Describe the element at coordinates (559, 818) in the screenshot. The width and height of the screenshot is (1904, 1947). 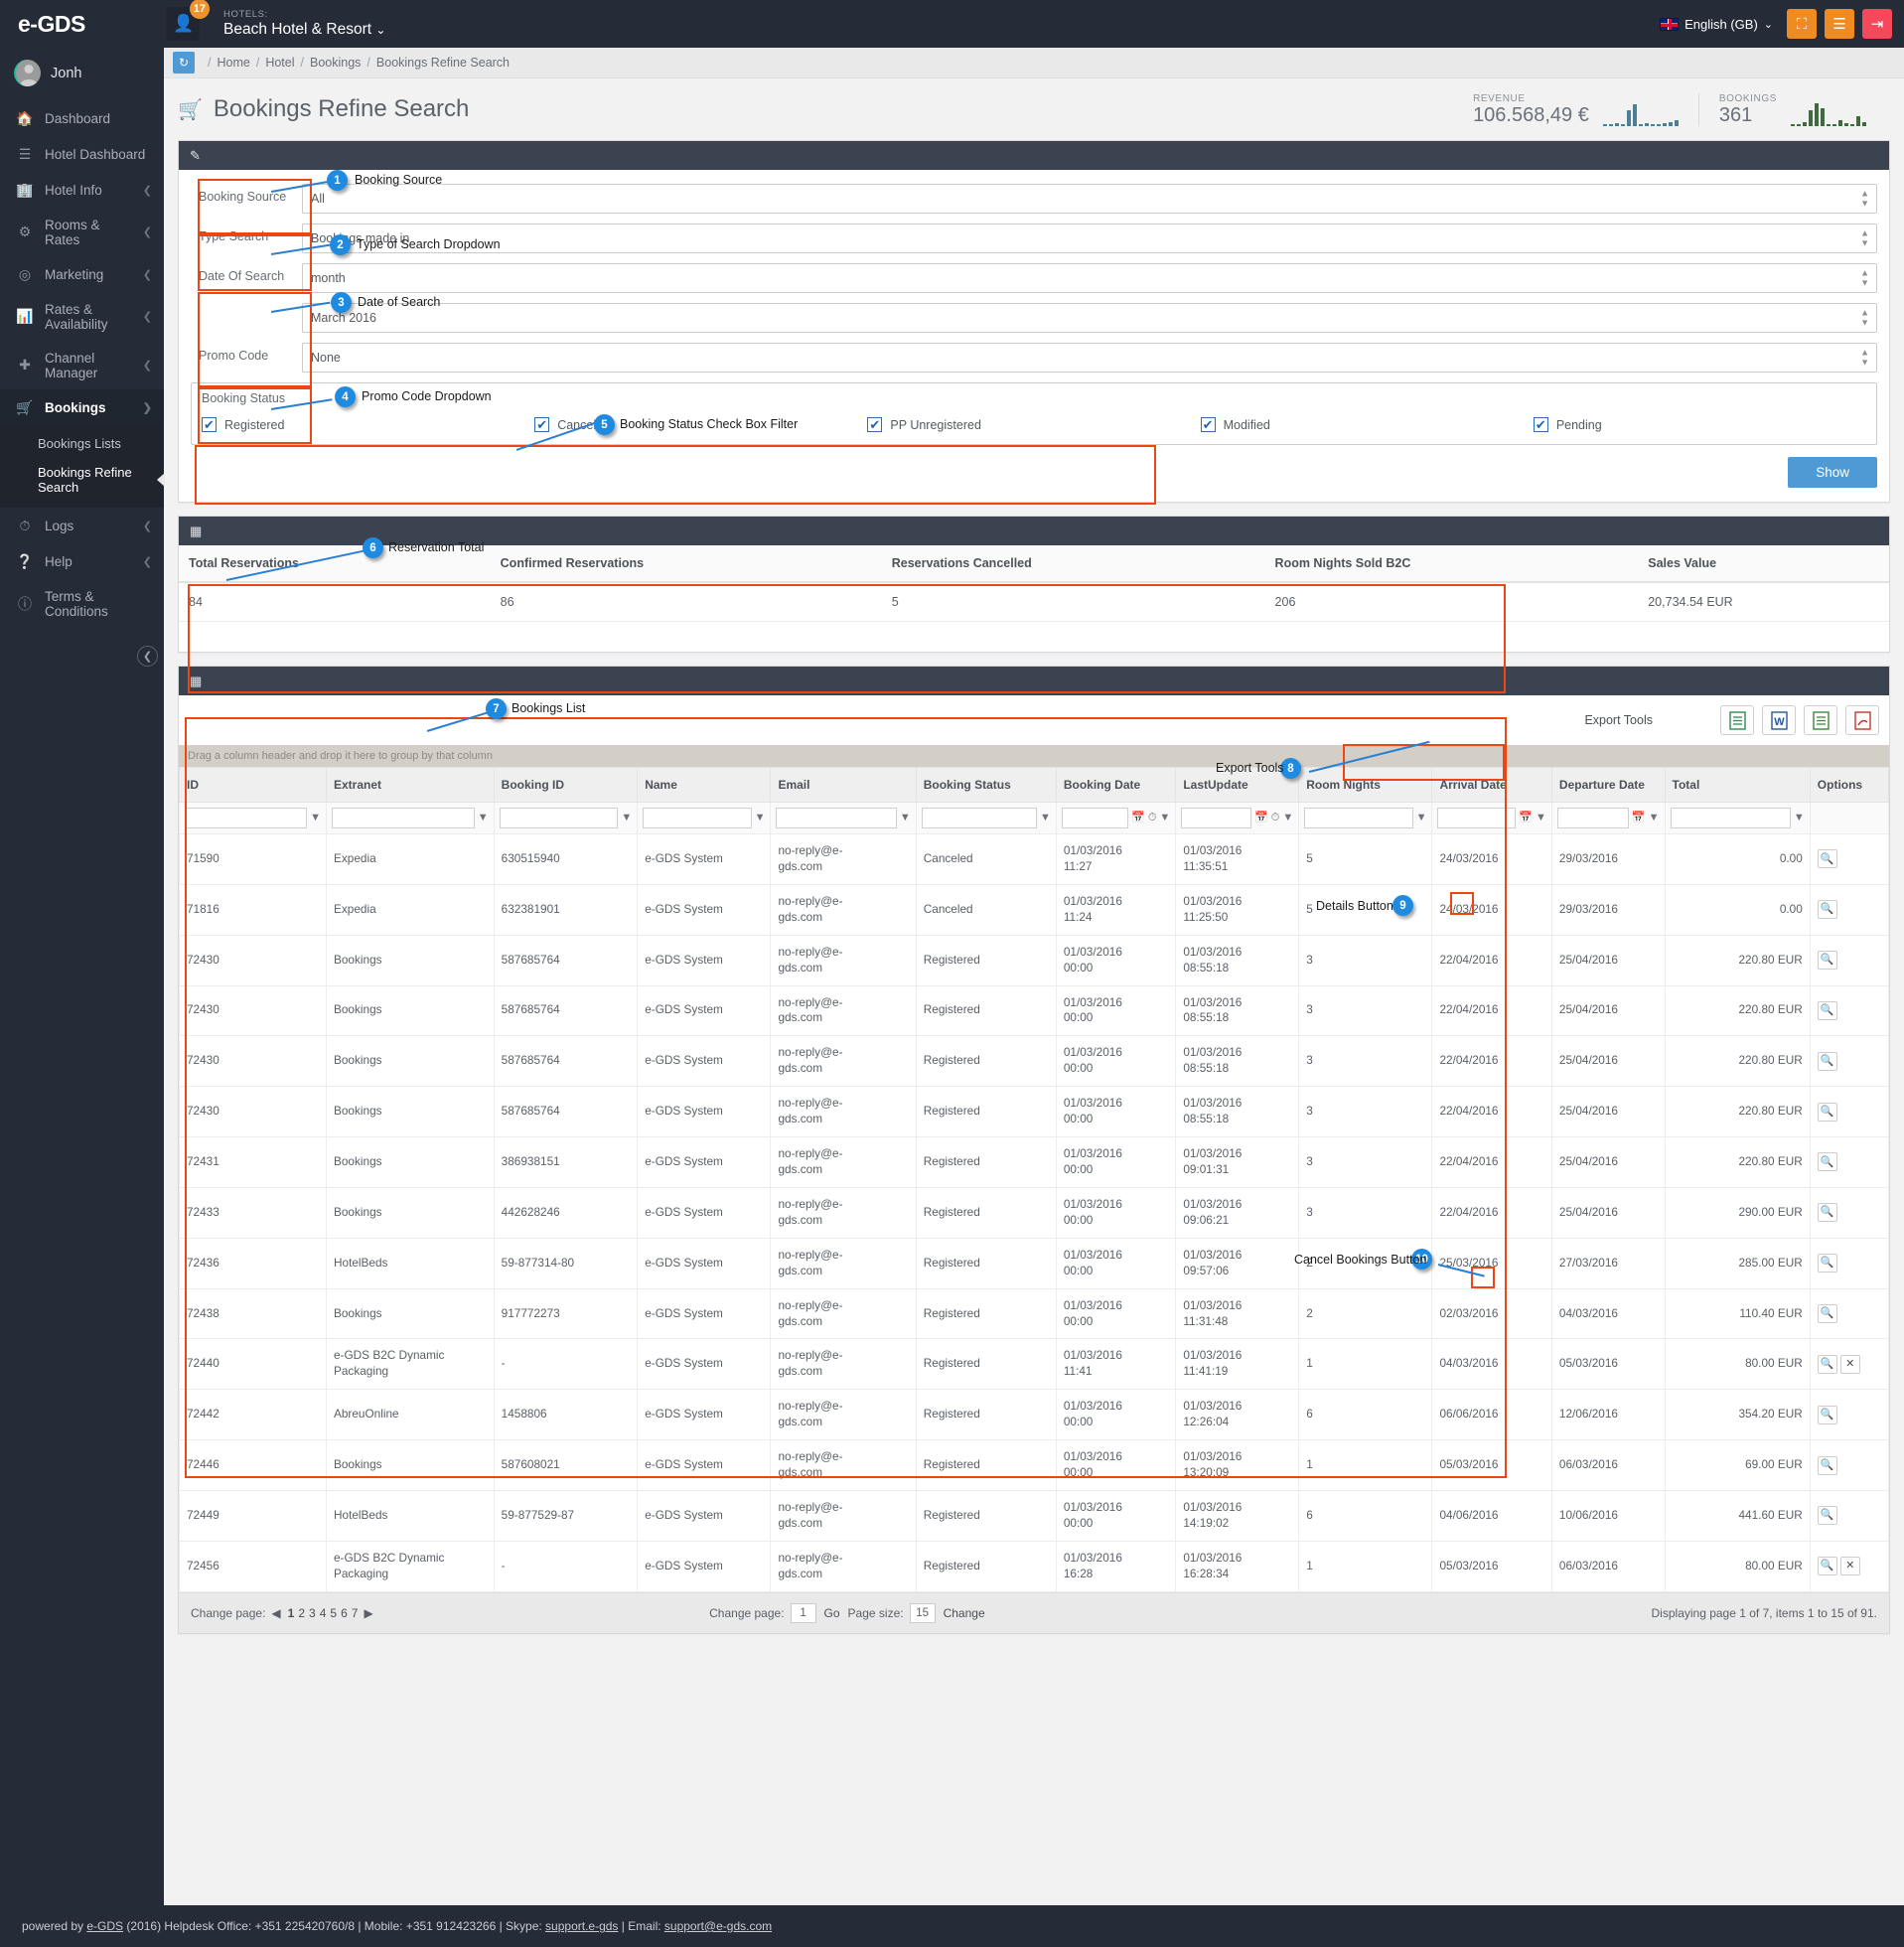
I see `filter-input-booking-id` at that location.